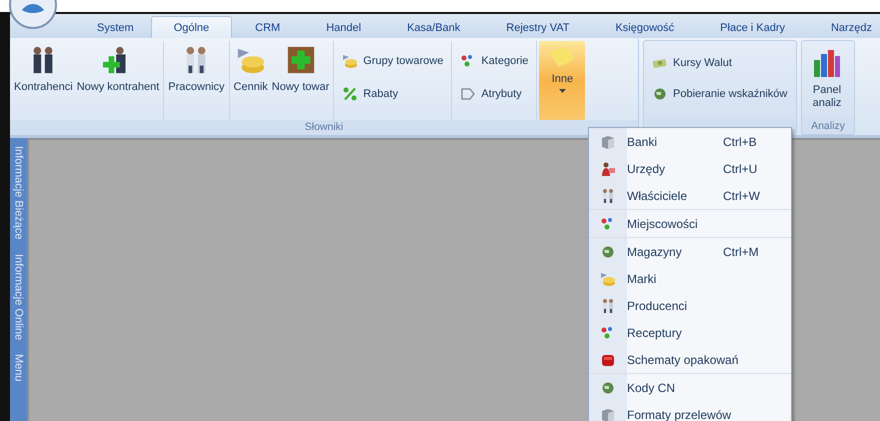 The height and width of the screenshot is (421, 880). I want to click on menu-item: Producenci, so click(690, 305).